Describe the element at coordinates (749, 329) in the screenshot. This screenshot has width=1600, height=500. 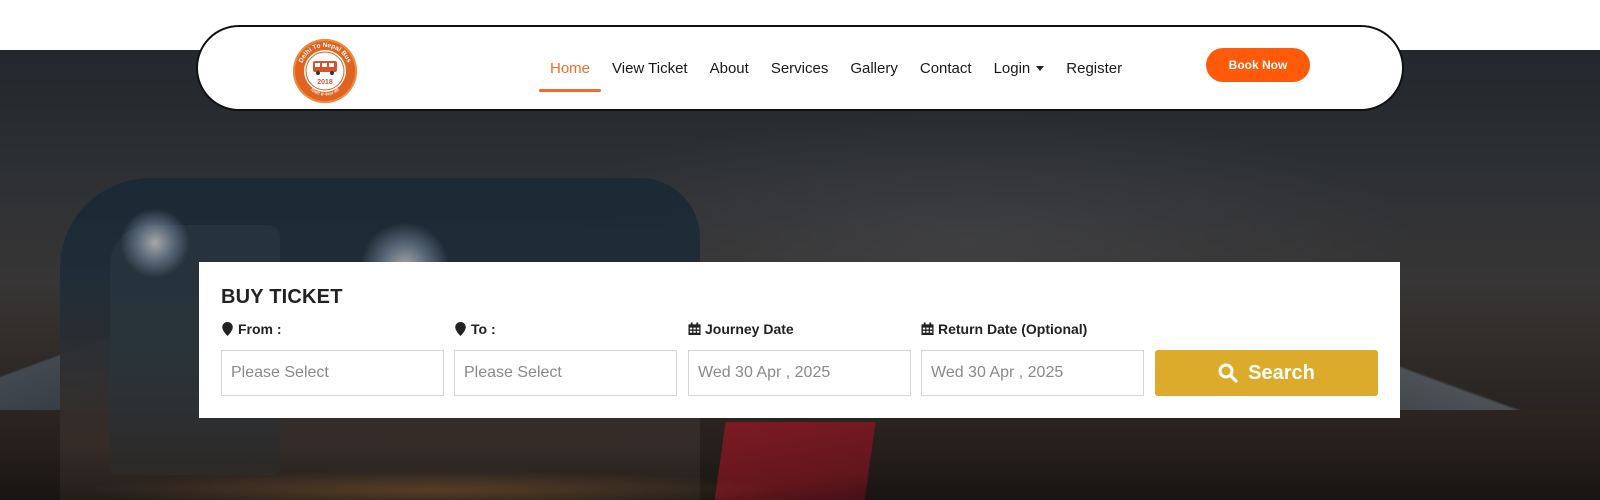
I see `journey-date-label-text: Journey Date` at that location.